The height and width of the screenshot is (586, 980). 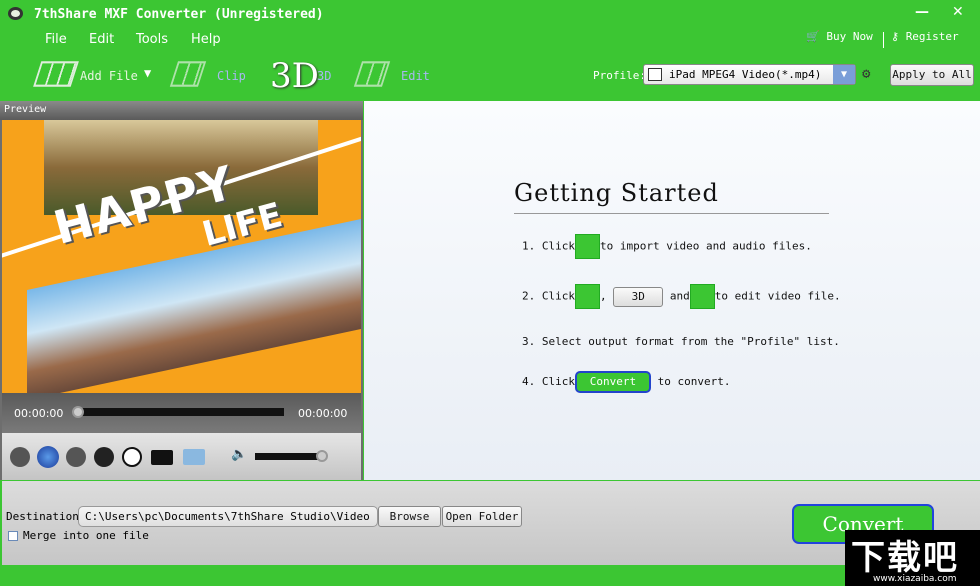 What do you see at coordinates (905, 558) in the screenshot?
I see `watermark-text: 下载吧` at bounding box center [905, 558].